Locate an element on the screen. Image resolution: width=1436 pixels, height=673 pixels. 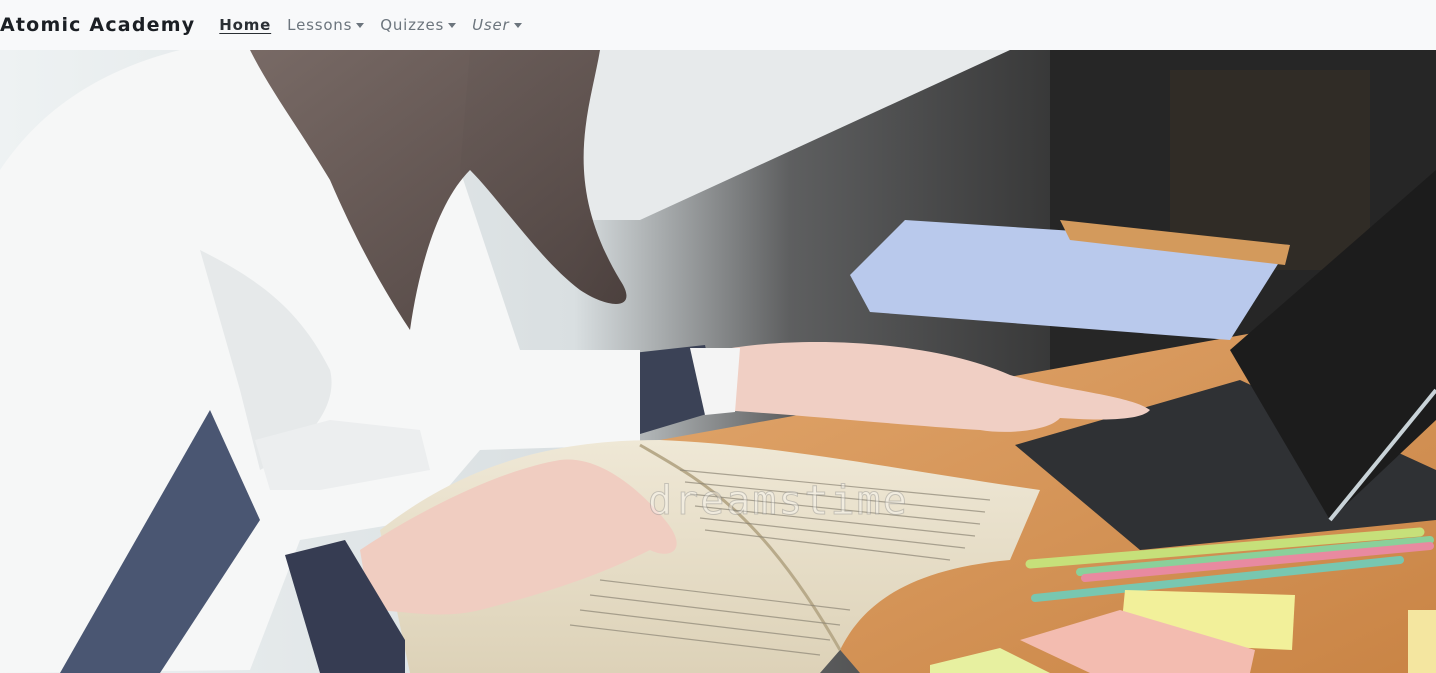
nav-lessons-dropdown: Lessons is located at coordinates (326, 25).